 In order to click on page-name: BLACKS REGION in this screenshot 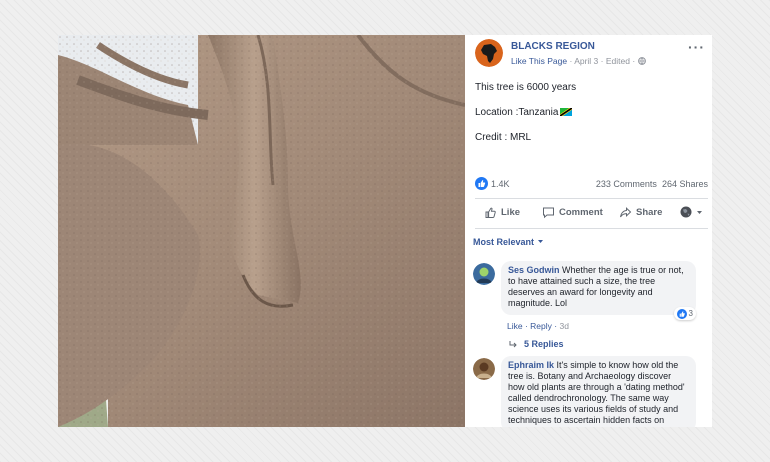, I will do `click(553, 46)`.